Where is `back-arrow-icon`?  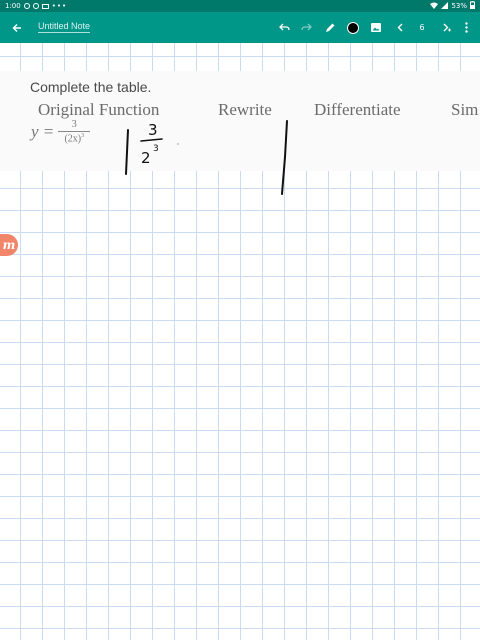 back-arrow-icon is located at coordinates (17, 27).